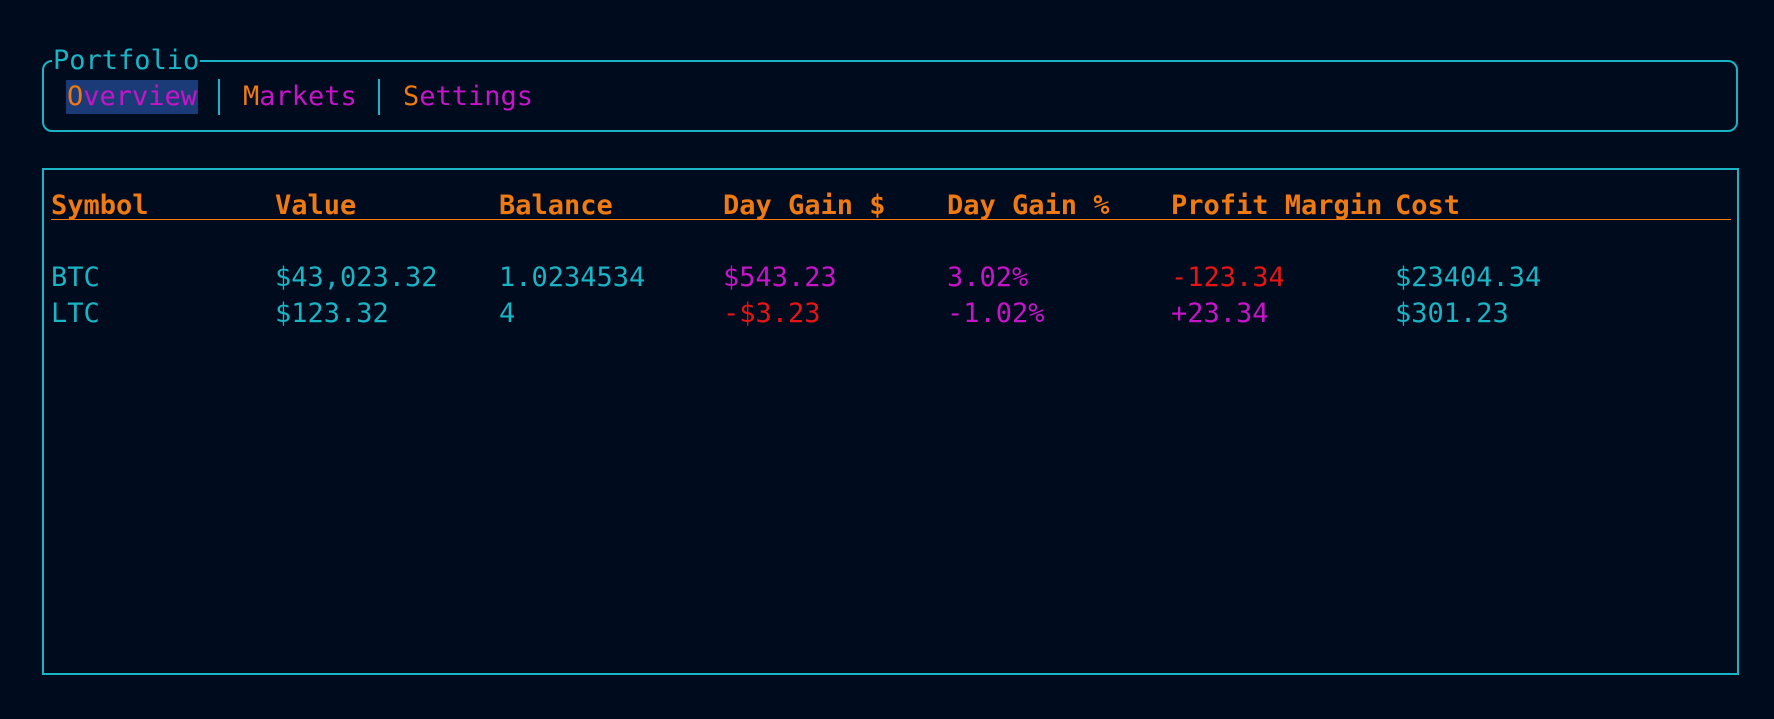 This screenshot has width=1774, height=719. Describe the element at coordinates (996, 313) in the screenshot. I see `cell-day-gain-pct: -1.02%` at that location.